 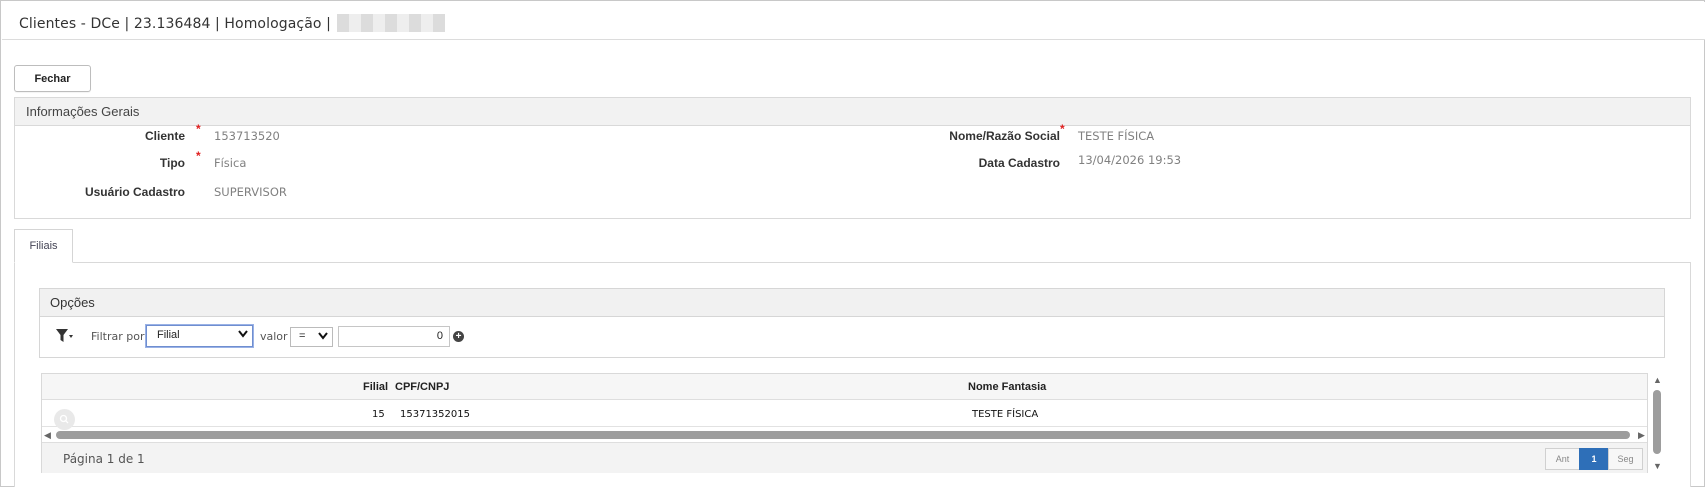 What do you see at coordinates (852, 323) in the screenshot?
I see `options-panel: Opções Filtrar por Filial valor = 0 +` at bounding box center [852, 323].